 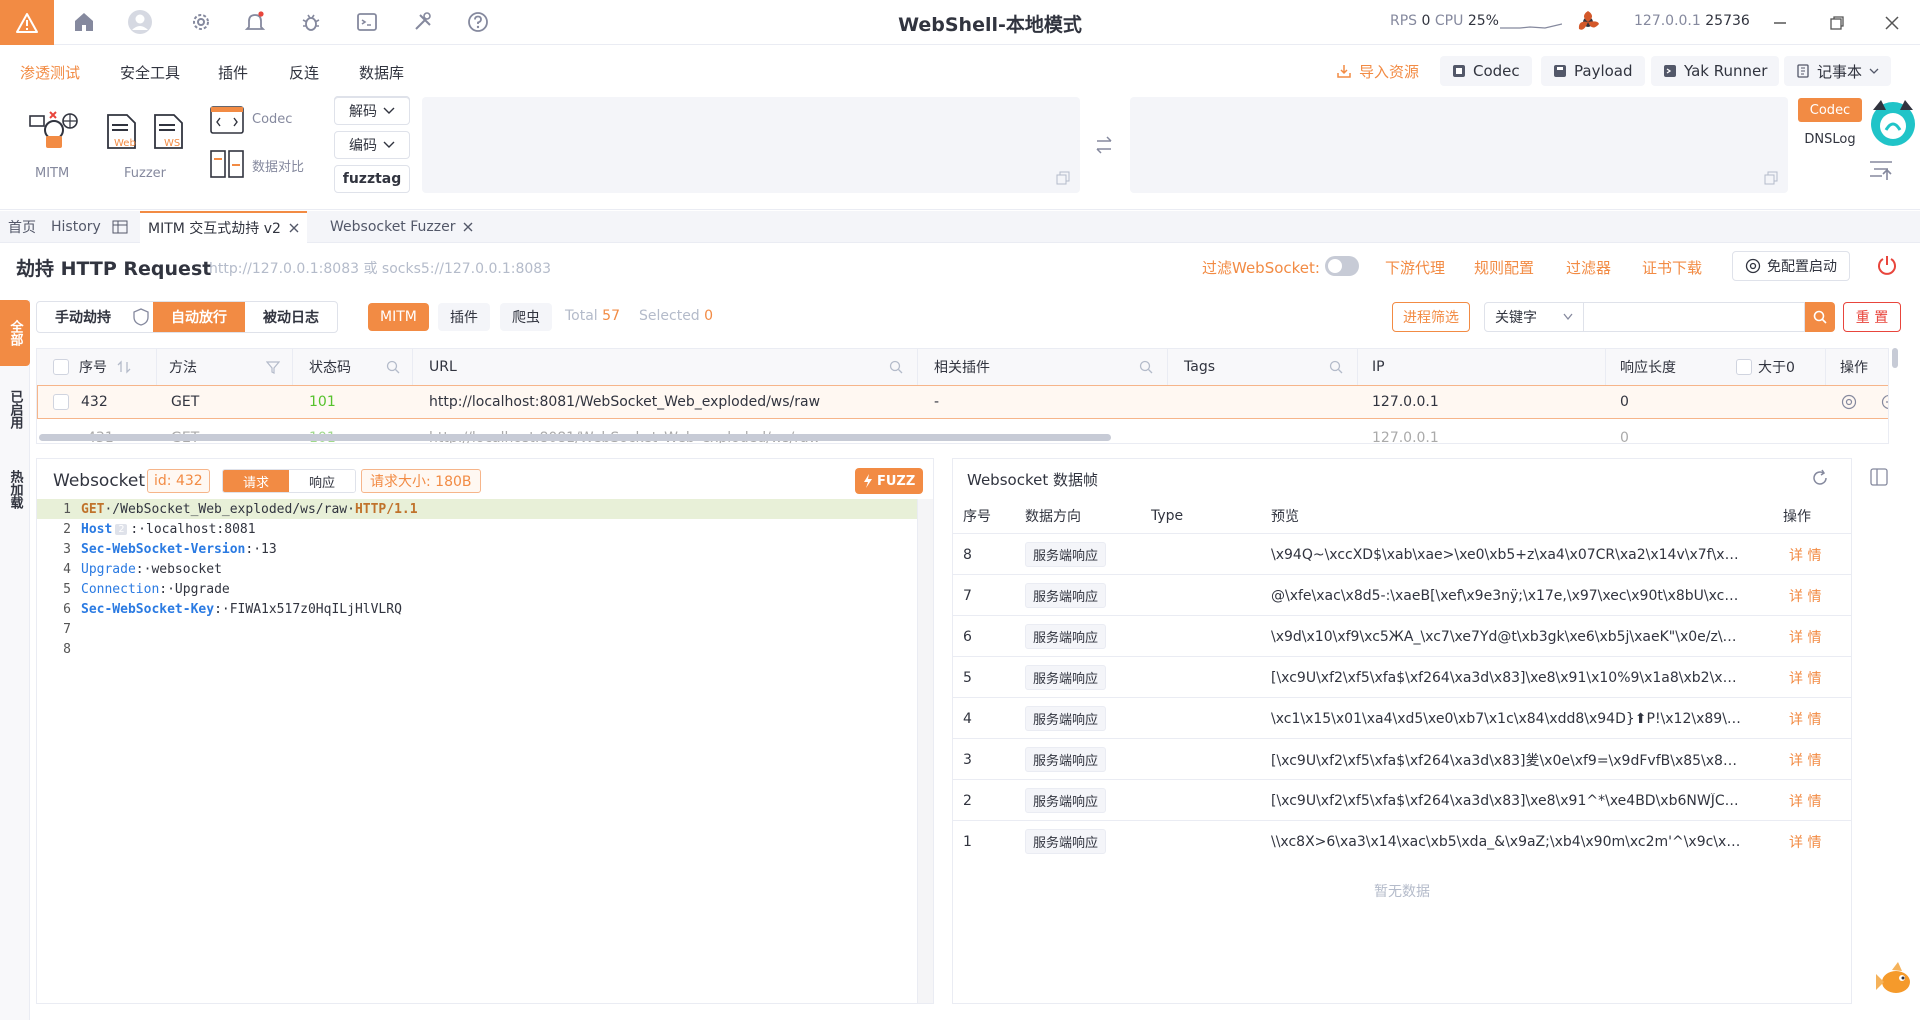 I want to click on user-avatar-icon, so click(x=140, y=22).